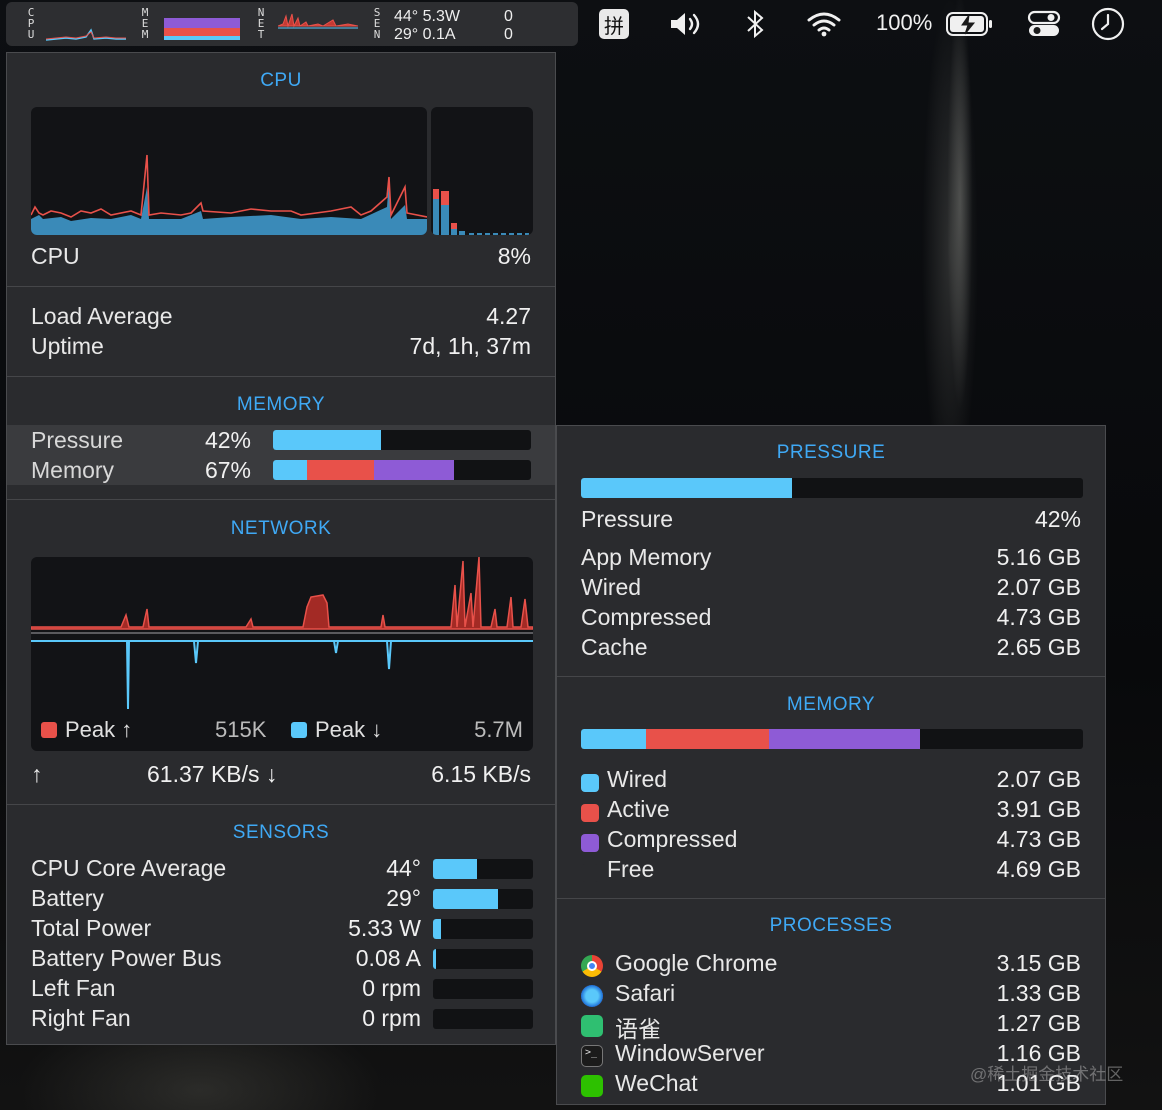  What do you see at coordinates (299, 730) in the screenshot?
I see `download-color-swatch` at bounding box center [299, 730].